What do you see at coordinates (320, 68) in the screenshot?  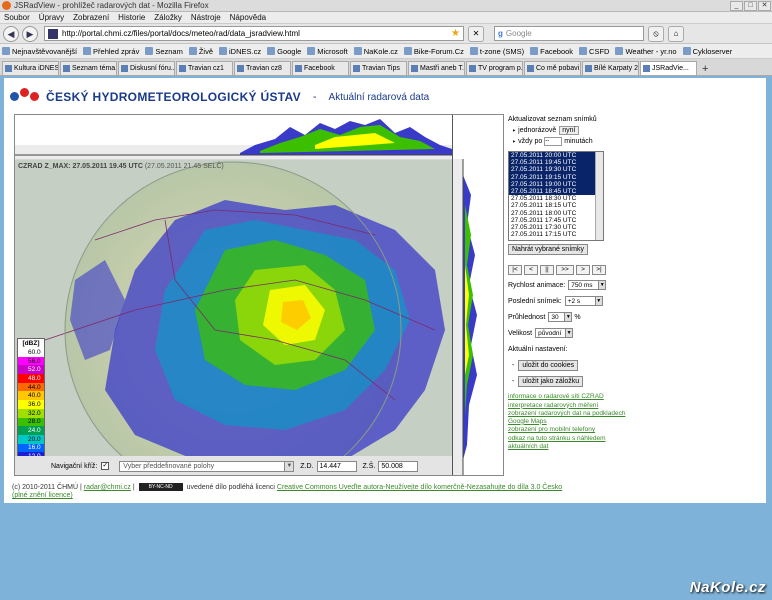 I see `browser-tab: Facebook` at bounding box center [320, 68].